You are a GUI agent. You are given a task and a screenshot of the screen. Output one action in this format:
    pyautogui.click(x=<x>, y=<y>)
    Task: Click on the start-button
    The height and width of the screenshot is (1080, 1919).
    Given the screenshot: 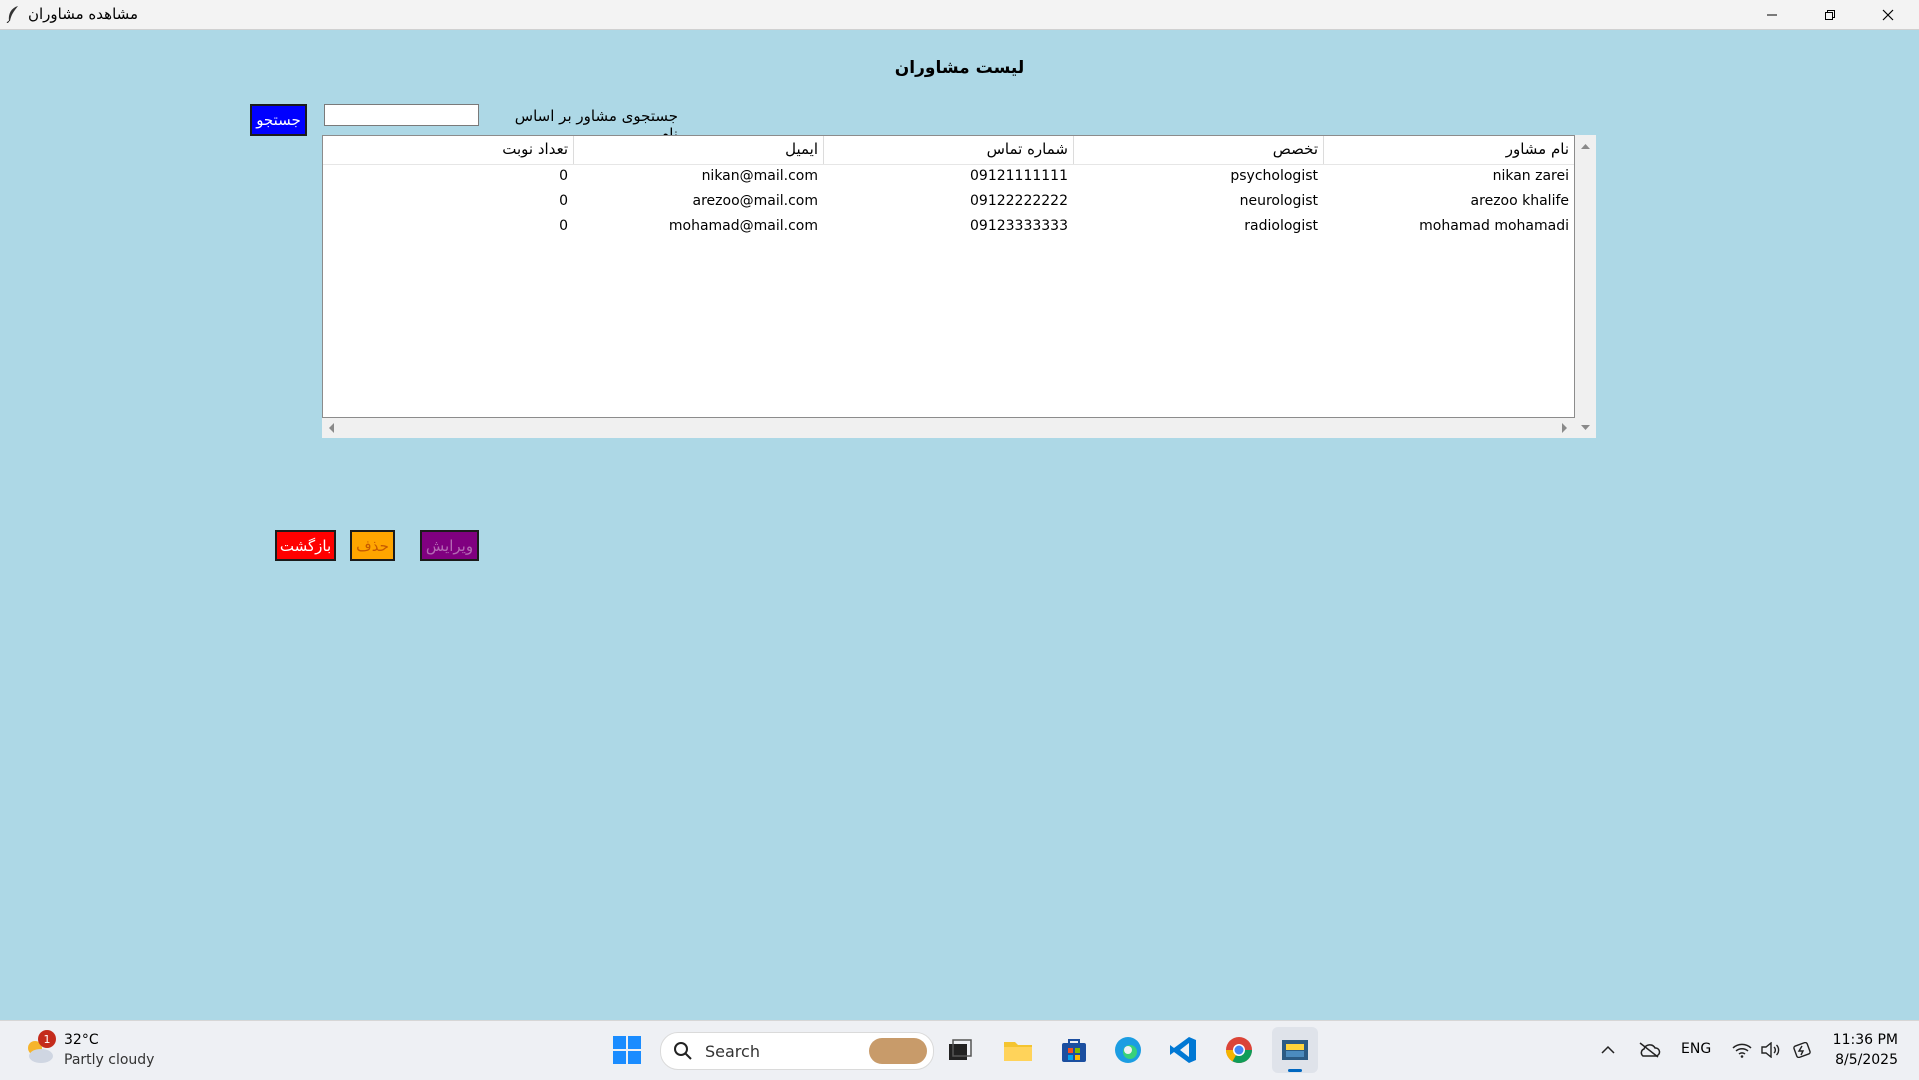 What is the action you would take?
    pyautogui.click(x=627, y=1050)
    